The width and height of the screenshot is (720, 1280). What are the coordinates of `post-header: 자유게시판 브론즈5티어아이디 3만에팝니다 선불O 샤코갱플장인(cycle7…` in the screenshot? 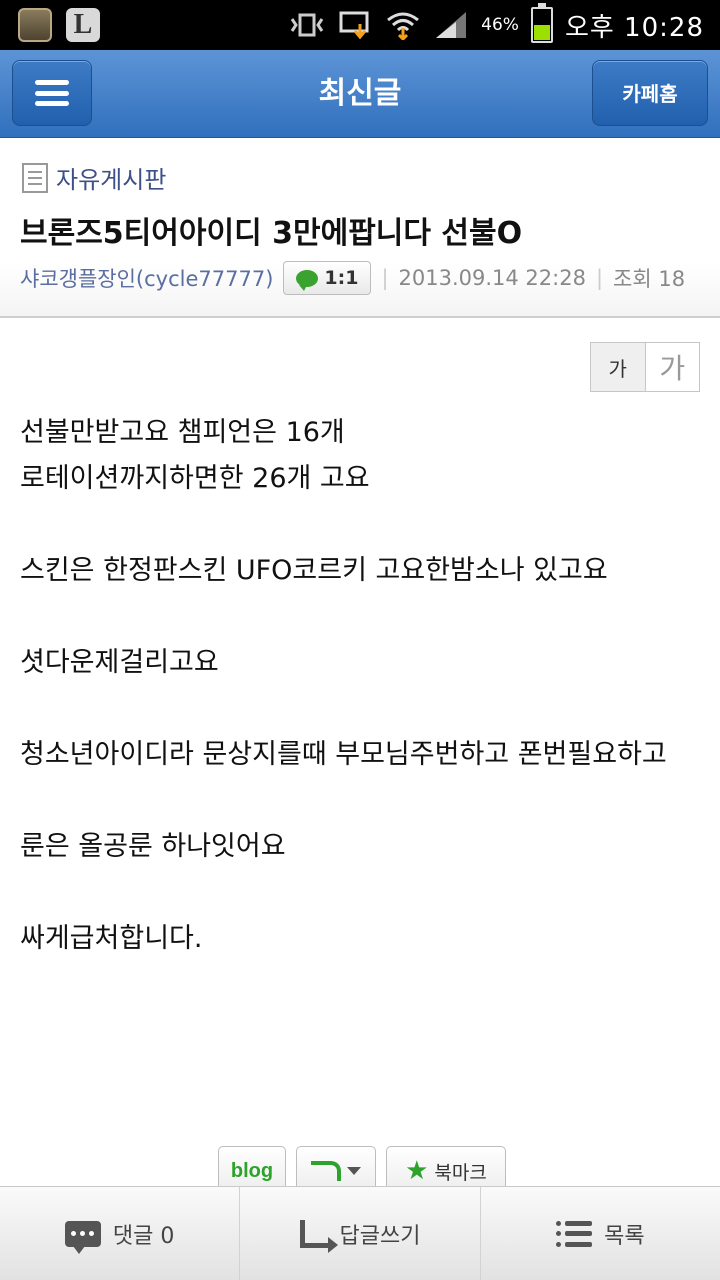 It's located at (360, 228).